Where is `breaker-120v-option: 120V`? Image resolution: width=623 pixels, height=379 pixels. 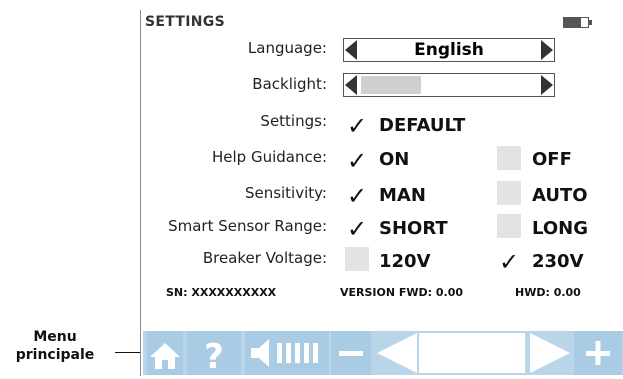 breaker-120v-option: 120V is located at coordinates (405, 261).